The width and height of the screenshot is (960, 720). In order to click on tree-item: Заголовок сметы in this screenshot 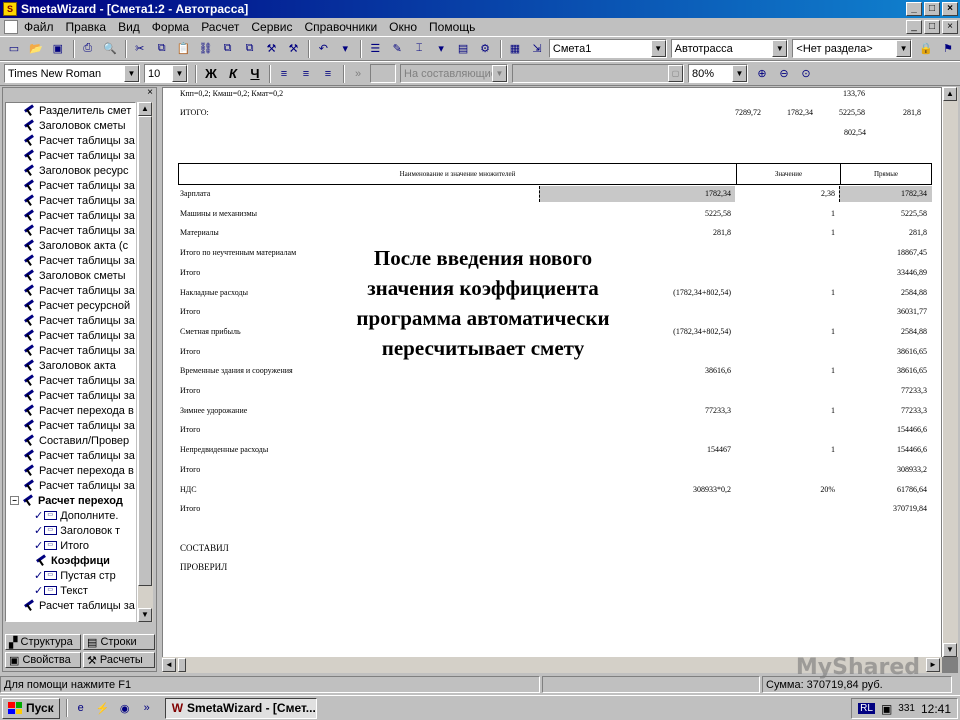, I will do `click(70, 275)`.